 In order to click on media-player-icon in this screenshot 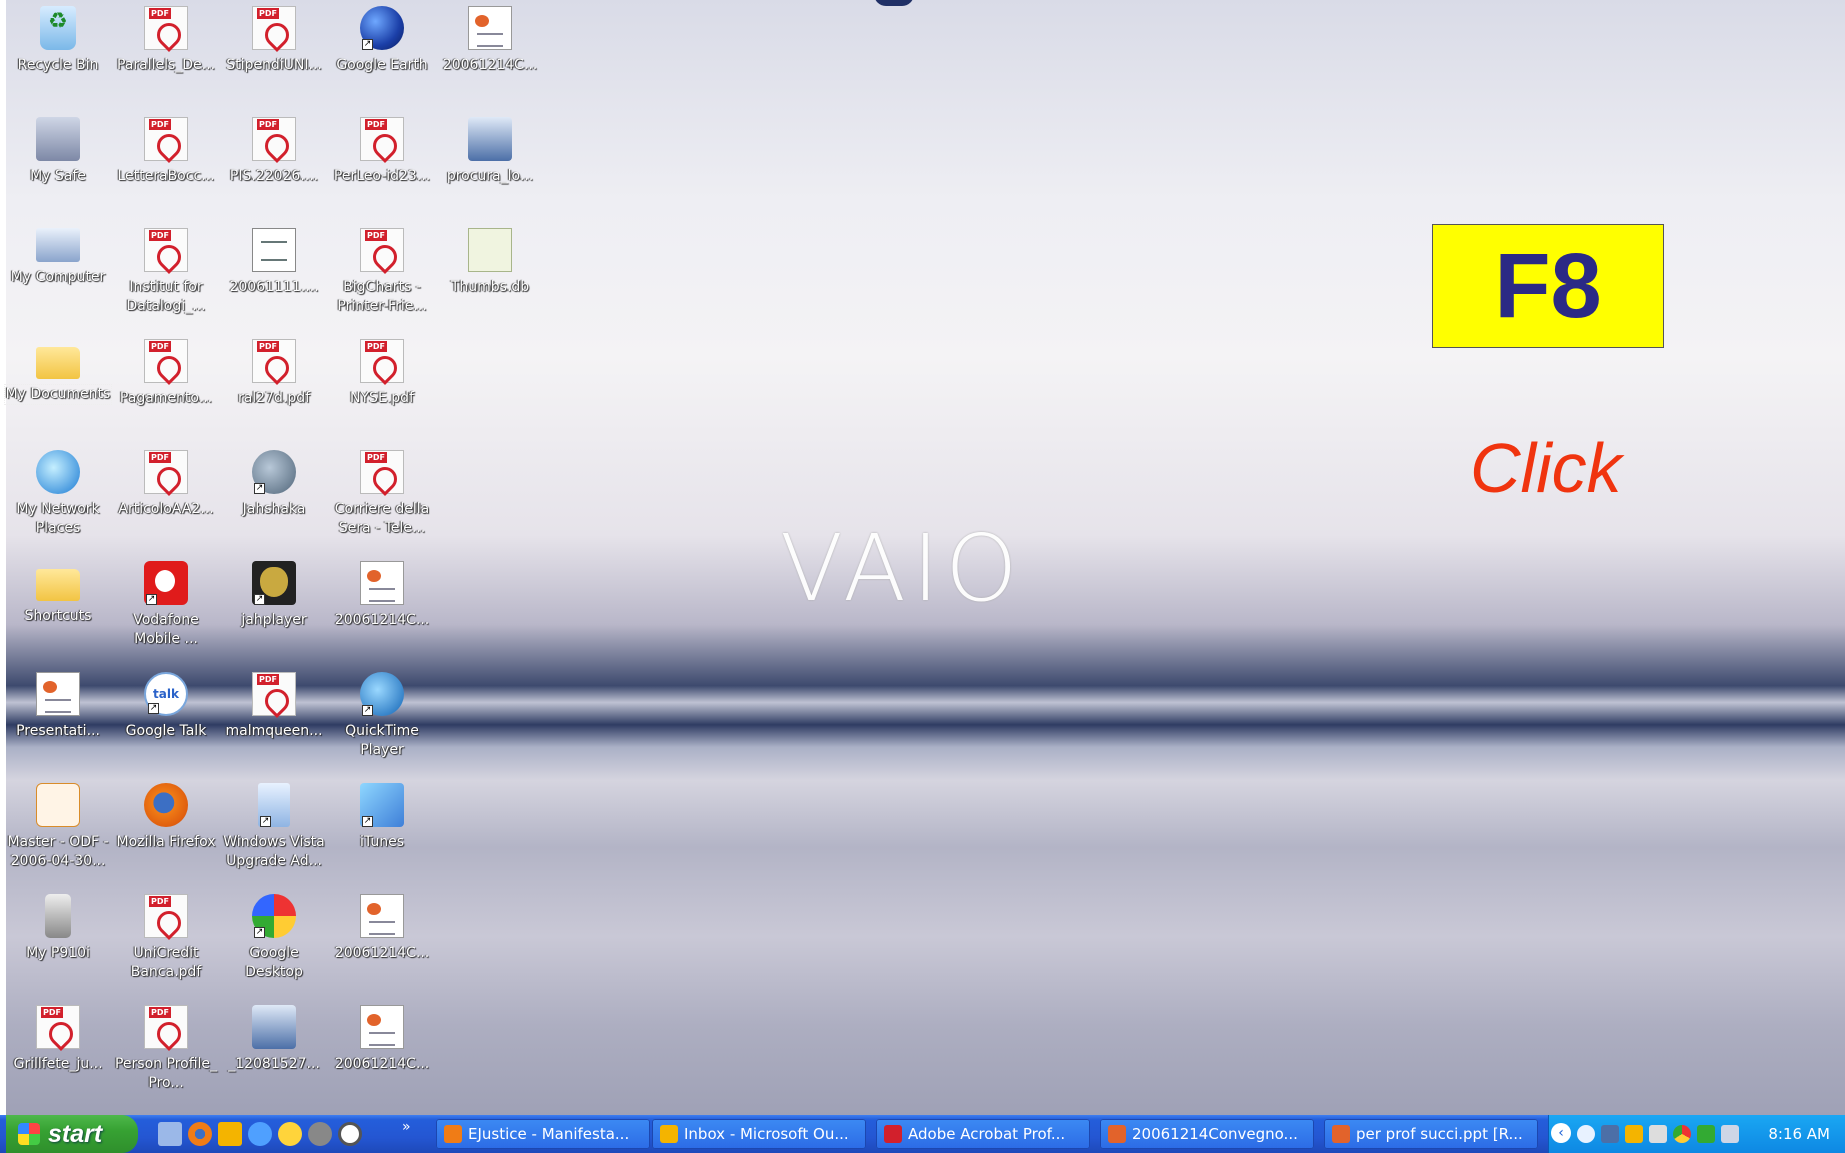, I will do `click(320, 1134)`.